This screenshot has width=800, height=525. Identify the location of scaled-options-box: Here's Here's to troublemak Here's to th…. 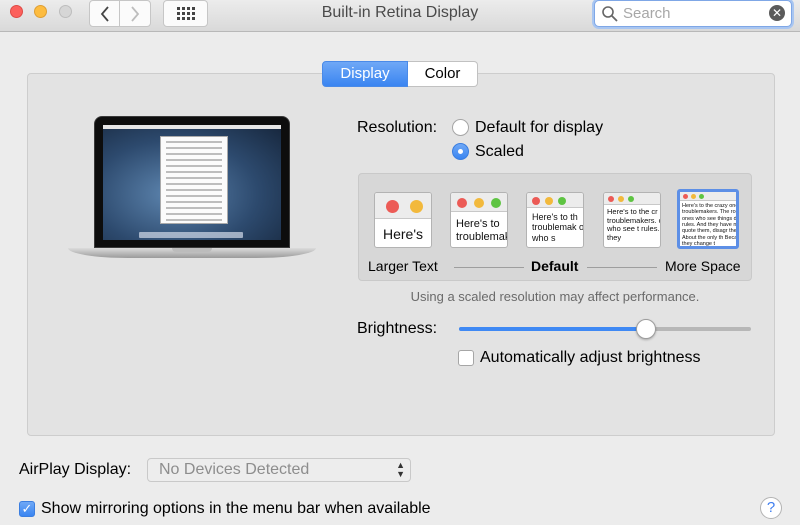
(555, 227).